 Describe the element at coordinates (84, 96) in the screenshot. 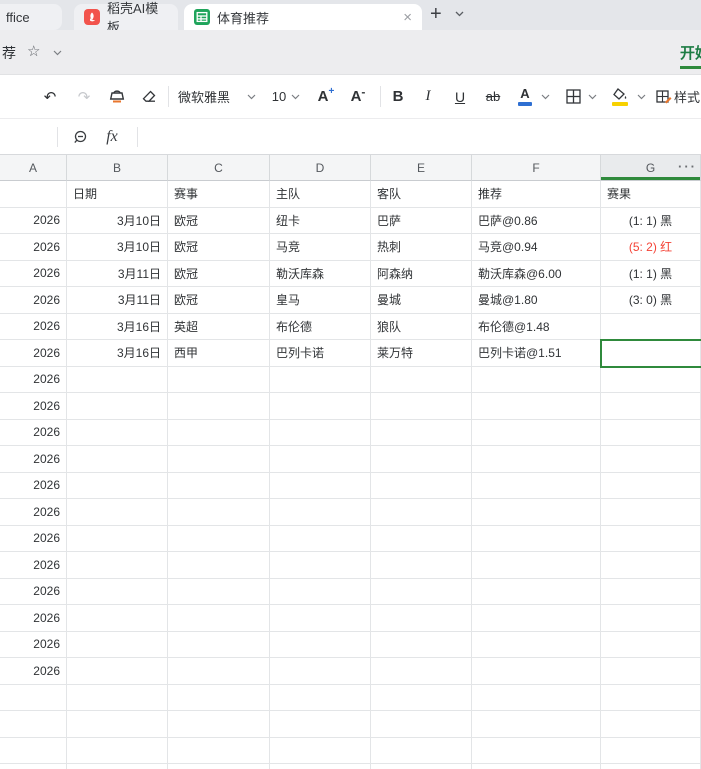

I see `redo-button: ↷` at that location.